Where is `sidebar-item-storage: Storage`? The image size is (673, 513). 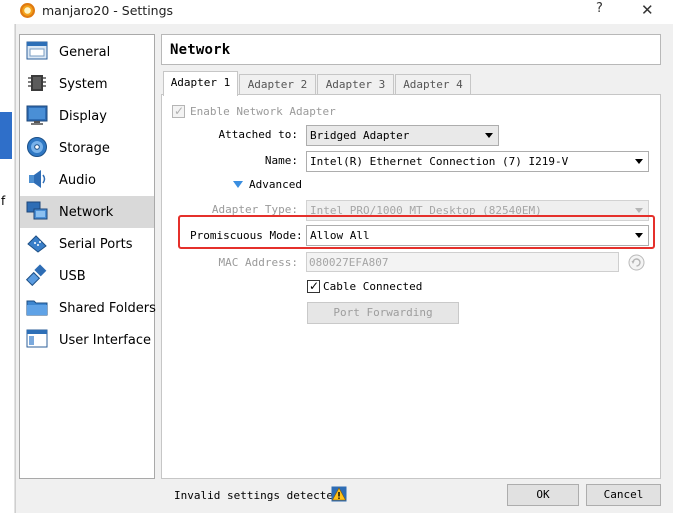 sidebar-item-storage: Storage is located at coordinates (87, 148).